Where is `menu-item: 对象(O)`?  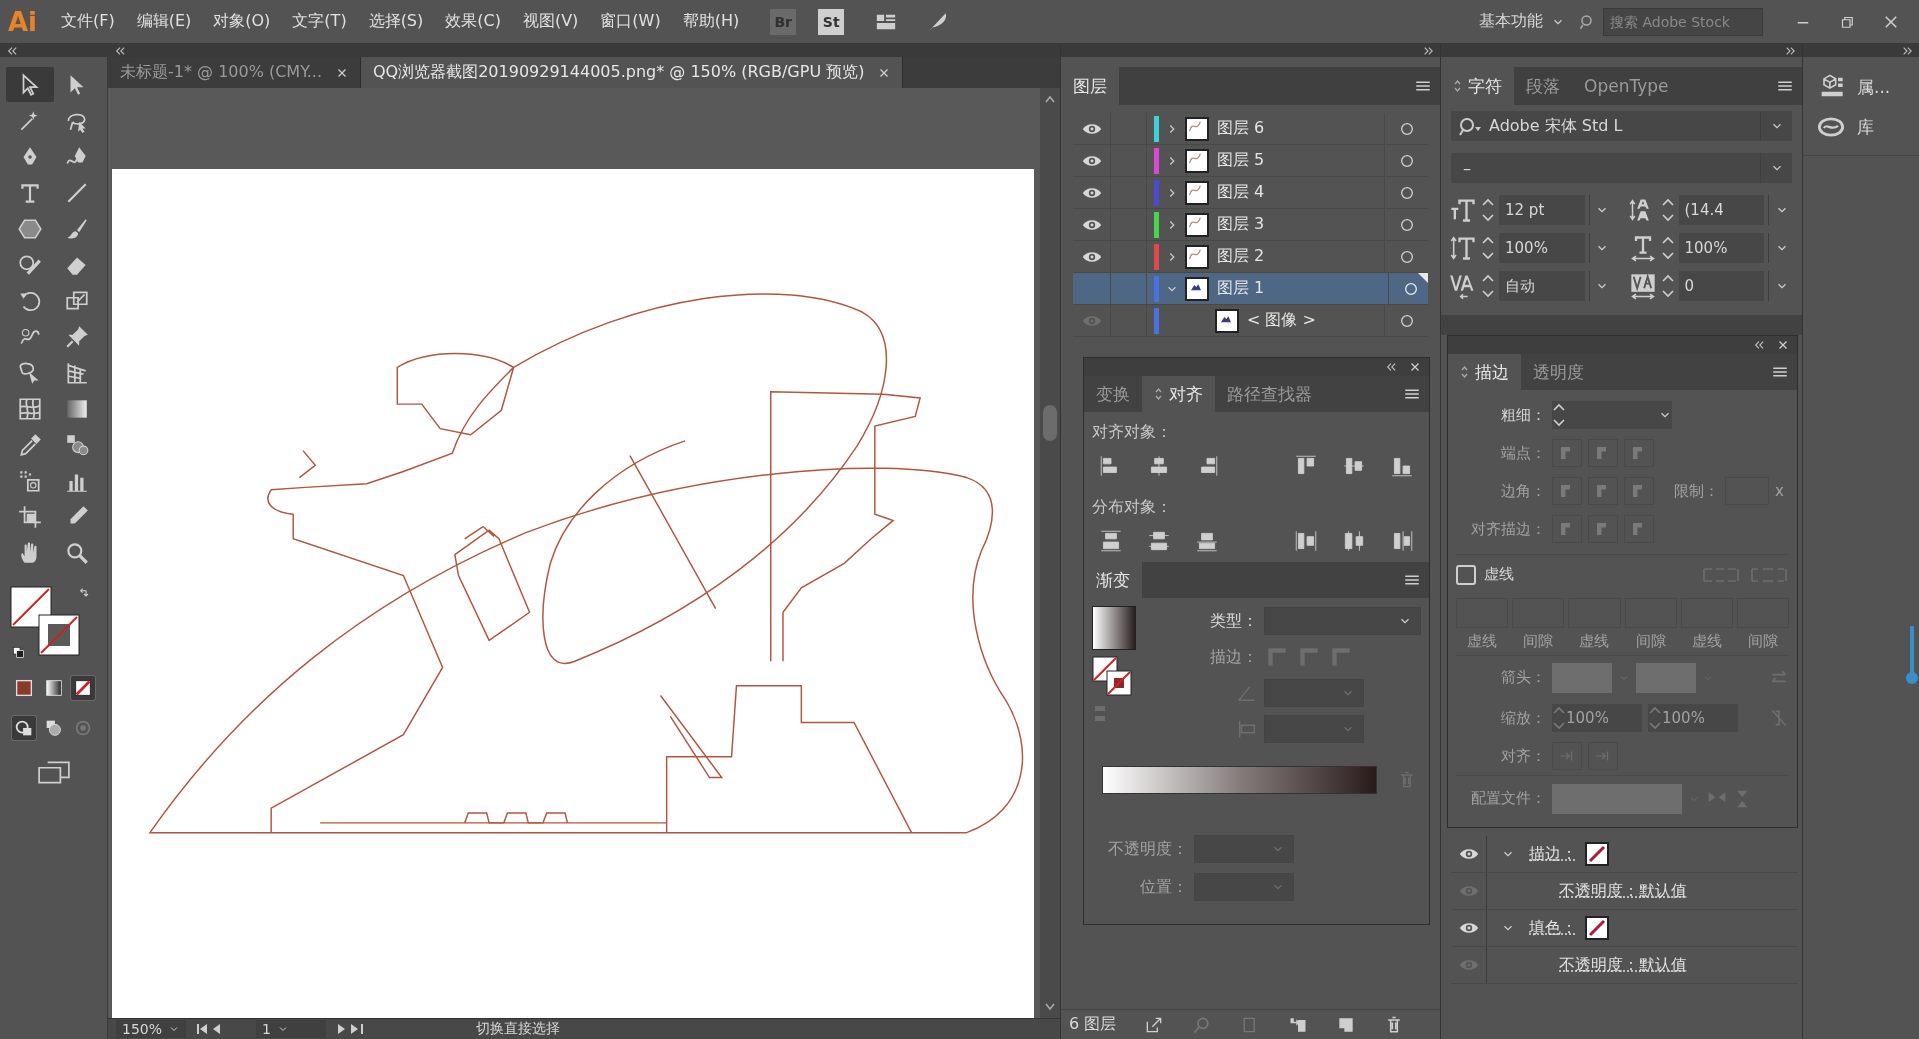
menu-item: 对象(O) is located at coordinates (242, 21).